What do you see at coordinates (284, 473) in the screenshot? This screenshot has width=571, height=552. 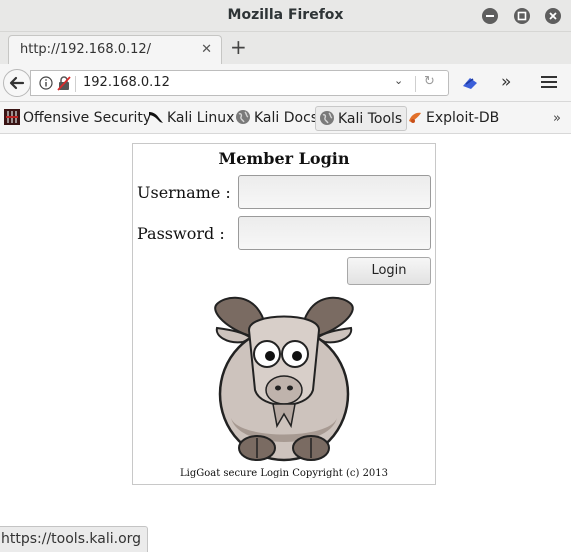 I see `copyright-text: LigGoat secure Login Copyright (c) 2013` at bounding box center [284, 473].